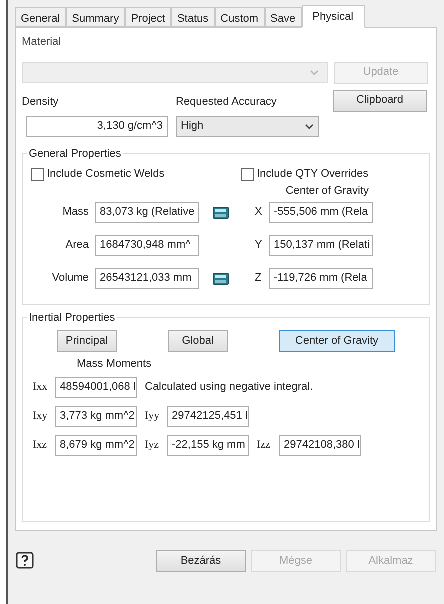 Image resolution: width=444 pixels, height=604 pixels. Describe the element at coordinates (208, 445) in the screenshot. I see `value-field: -22,155 kg mm` at that location.